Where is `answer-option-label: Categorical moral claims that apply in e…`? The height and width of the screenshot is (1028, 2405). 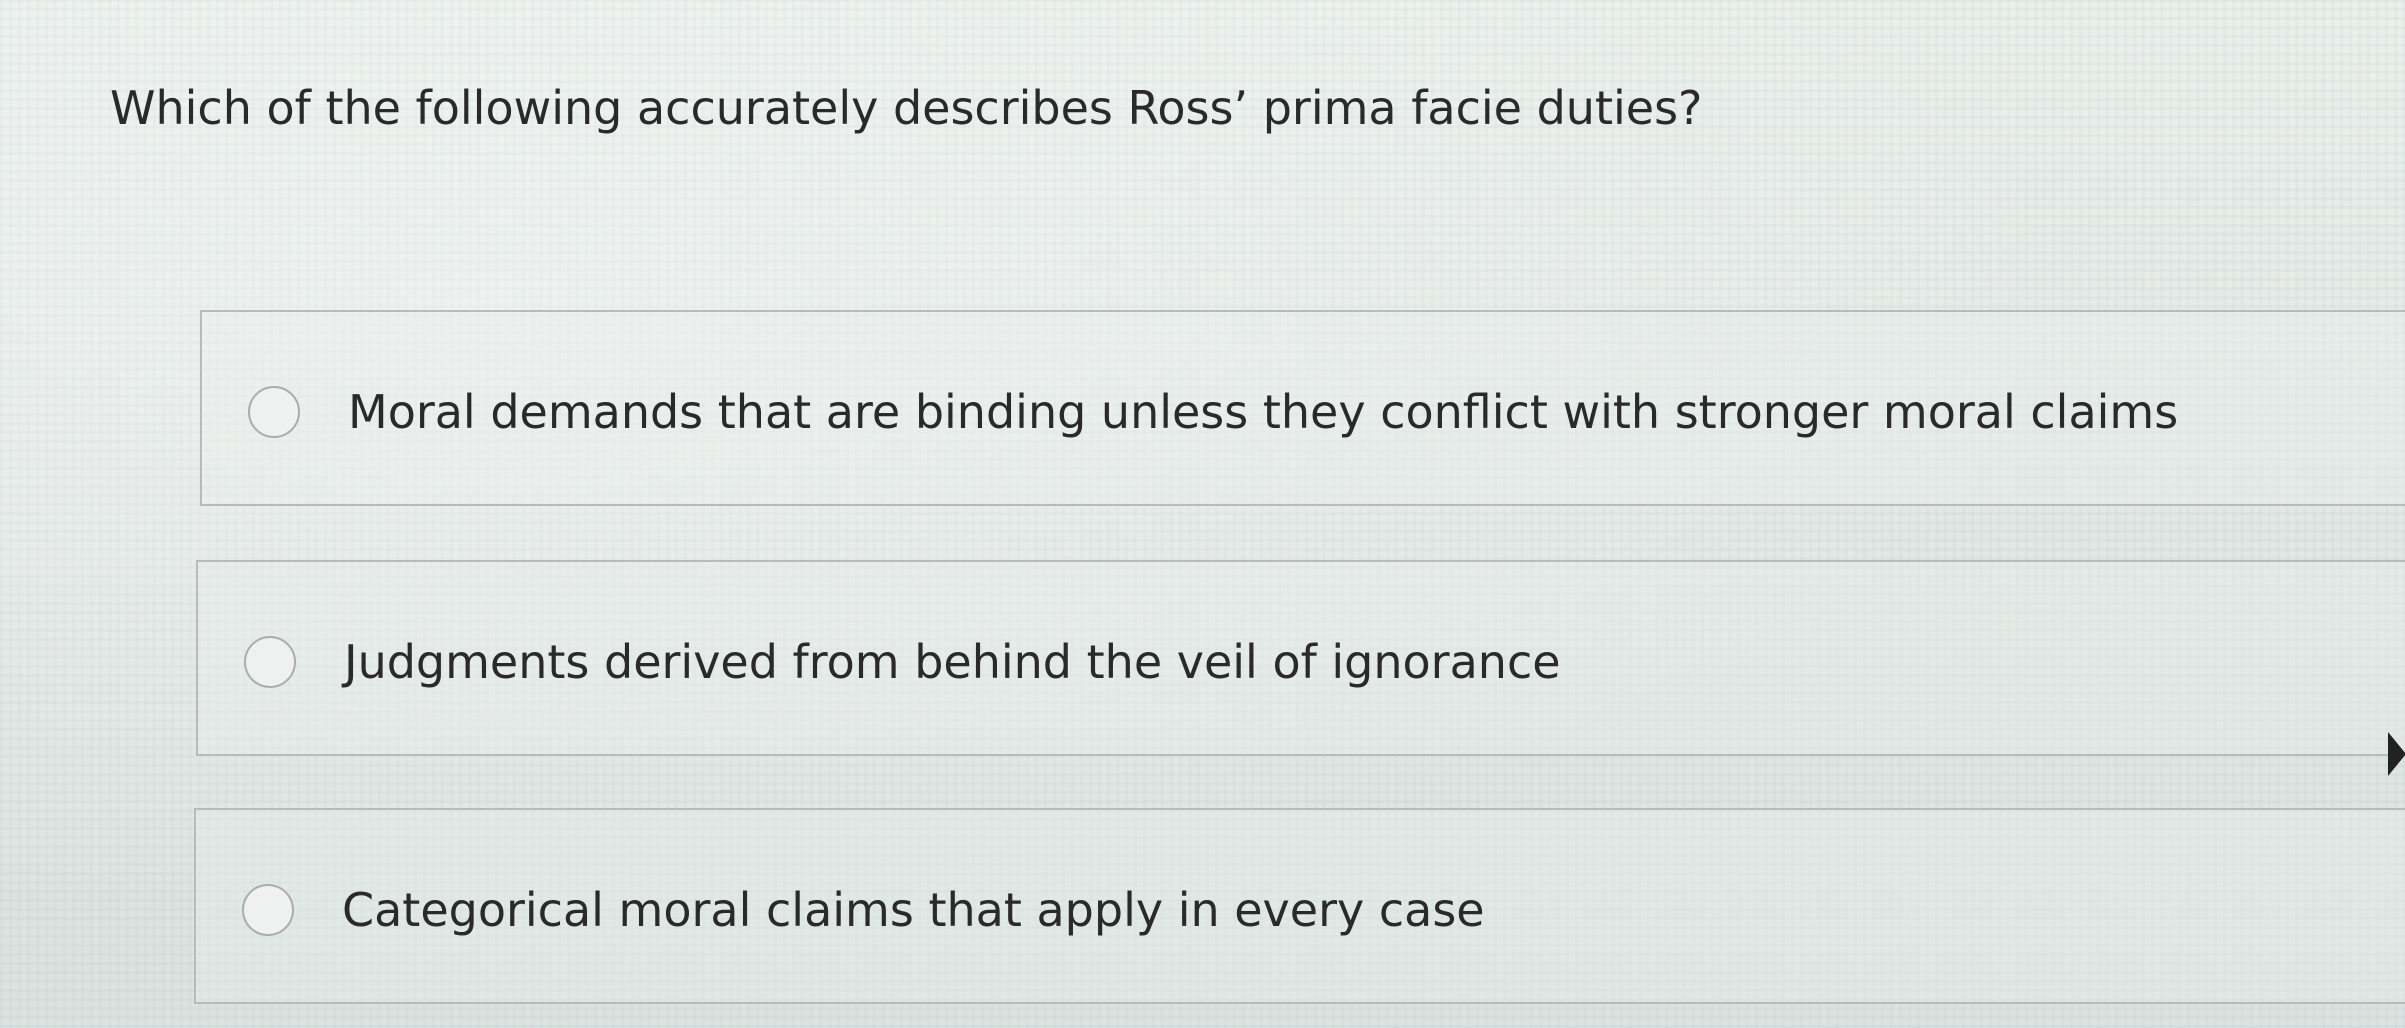
answer-option-label: Categorical moral claims that apply in e… is located at coordinates (913, 910).